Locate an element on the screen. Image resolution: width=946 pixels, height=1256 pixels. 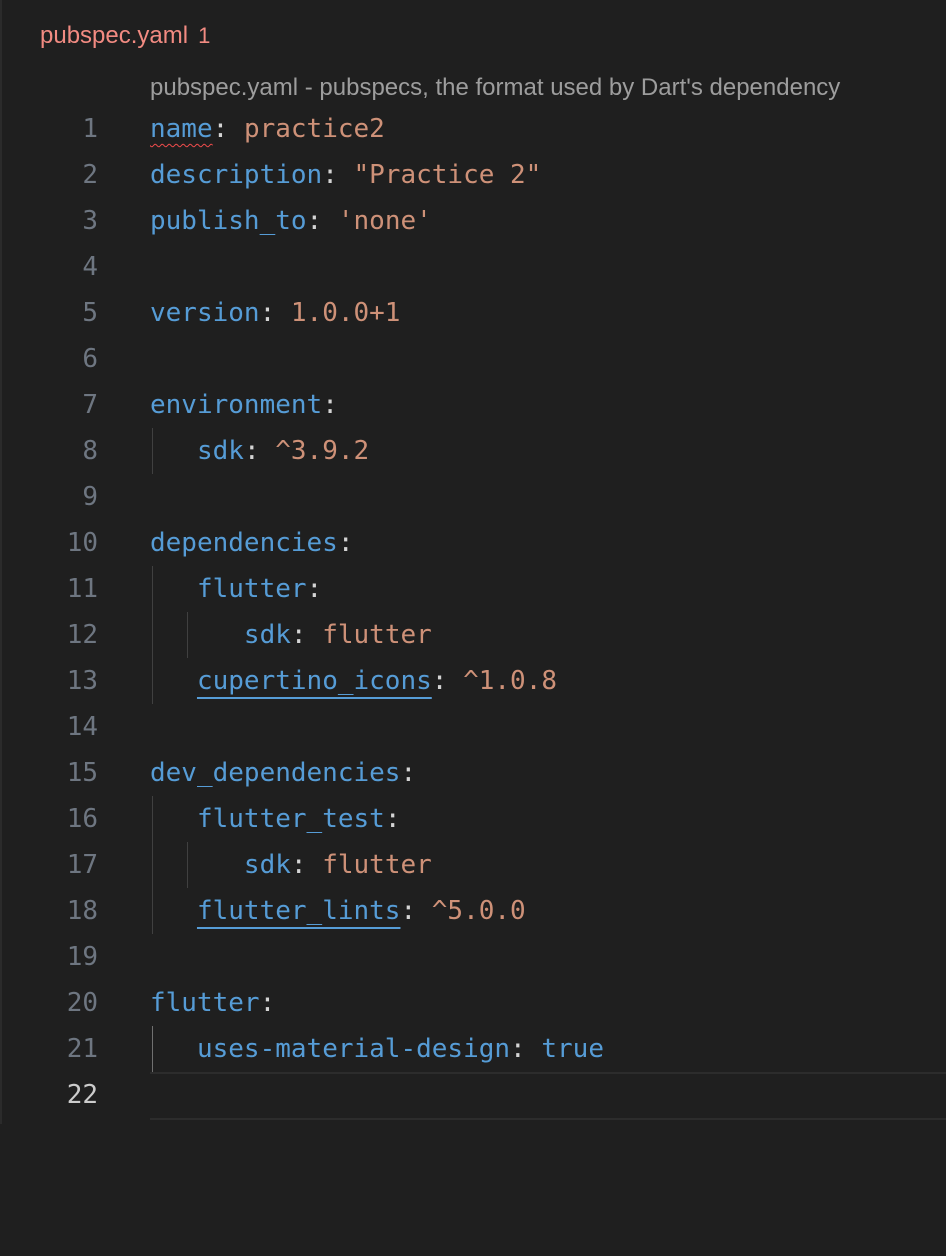
code-line-15: 15 dev_dependencies: is located at coordinates (473, 773).